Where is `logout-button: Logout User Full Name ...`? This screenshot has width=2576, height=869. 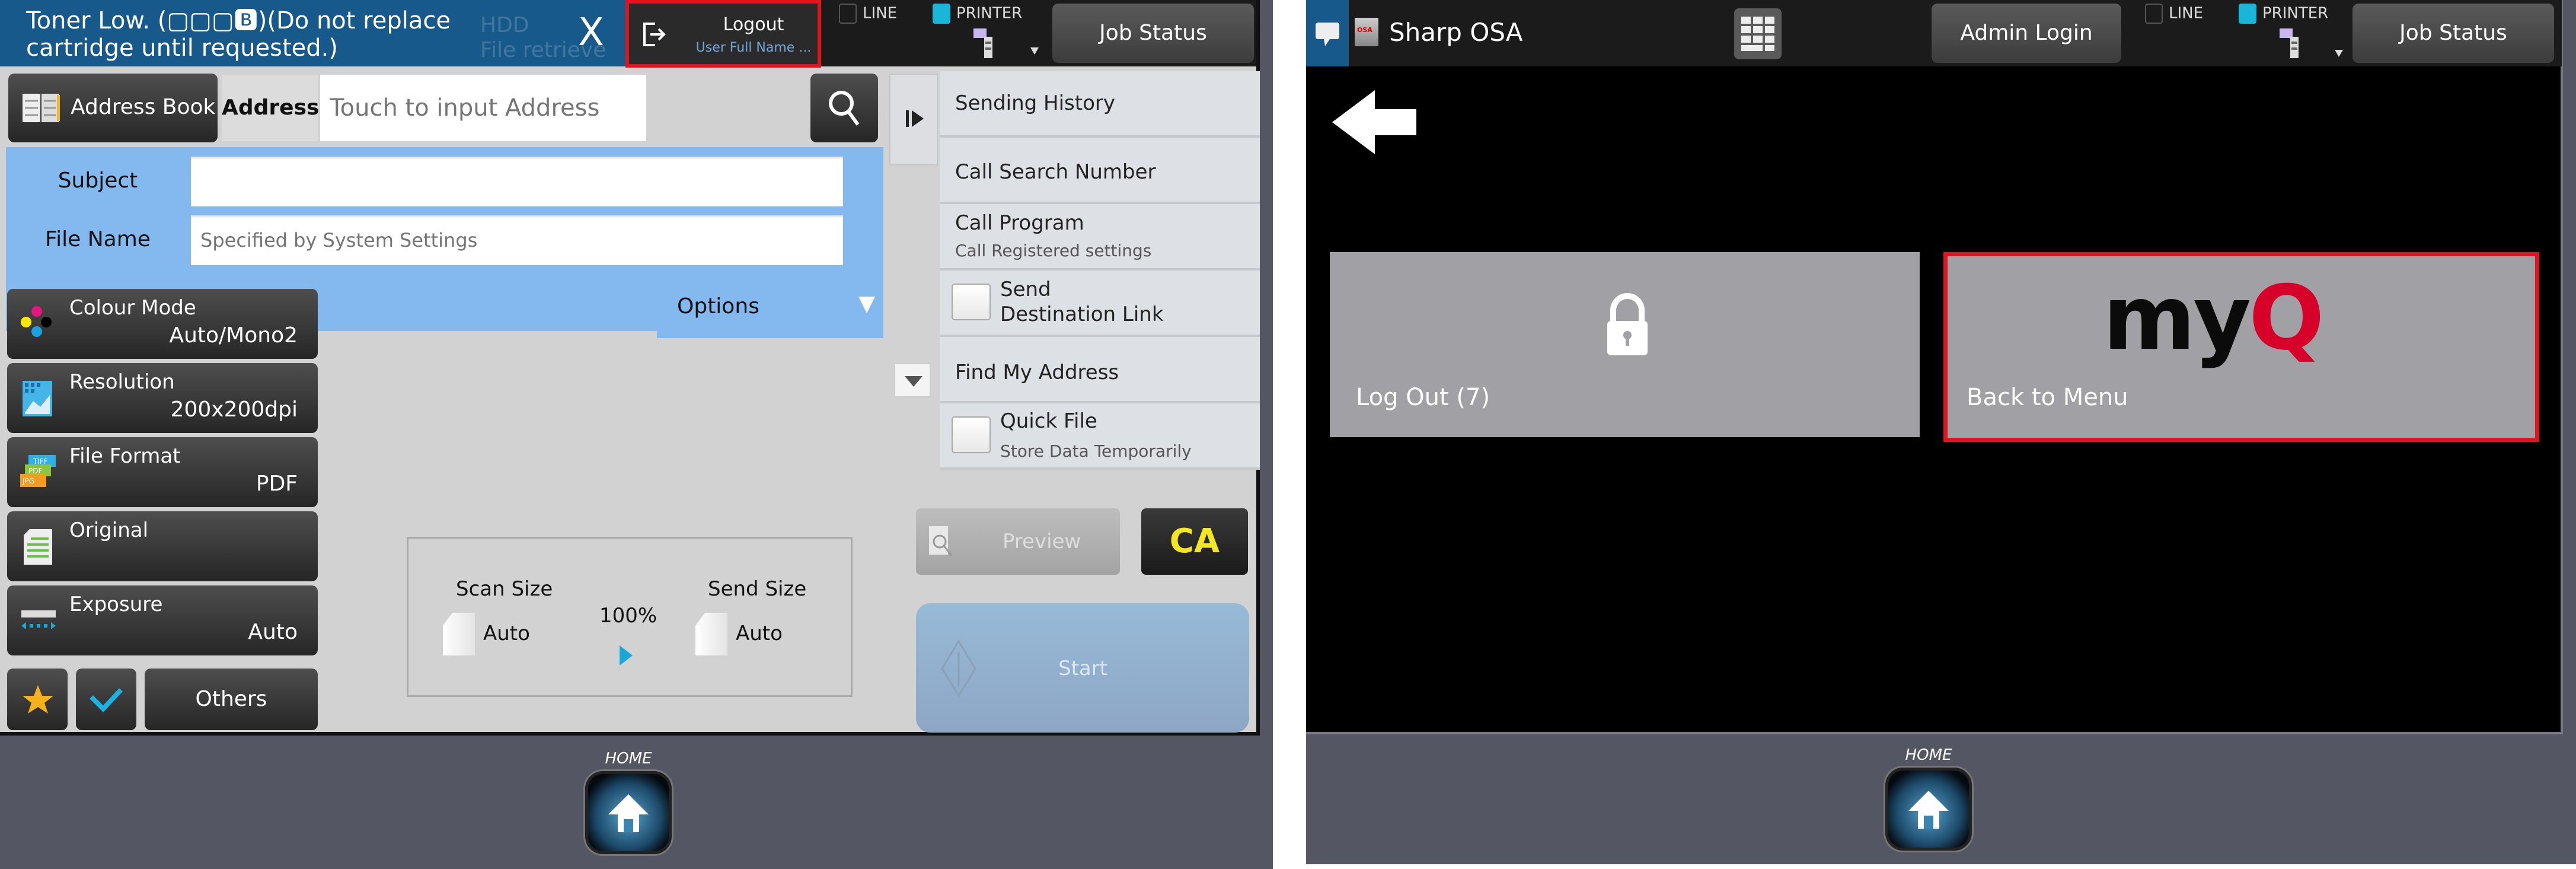 logout-button: Logout User Full Name ... is located at coordinates (723, 34).